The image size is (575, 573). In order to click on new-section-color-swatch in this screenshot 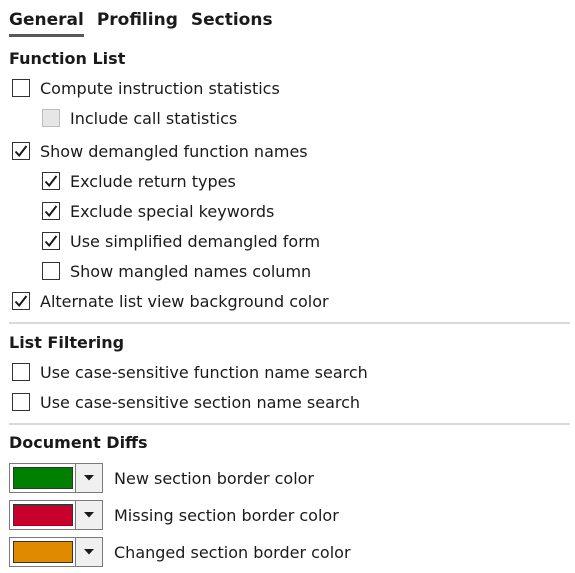, I will do `click(42, 478)`.